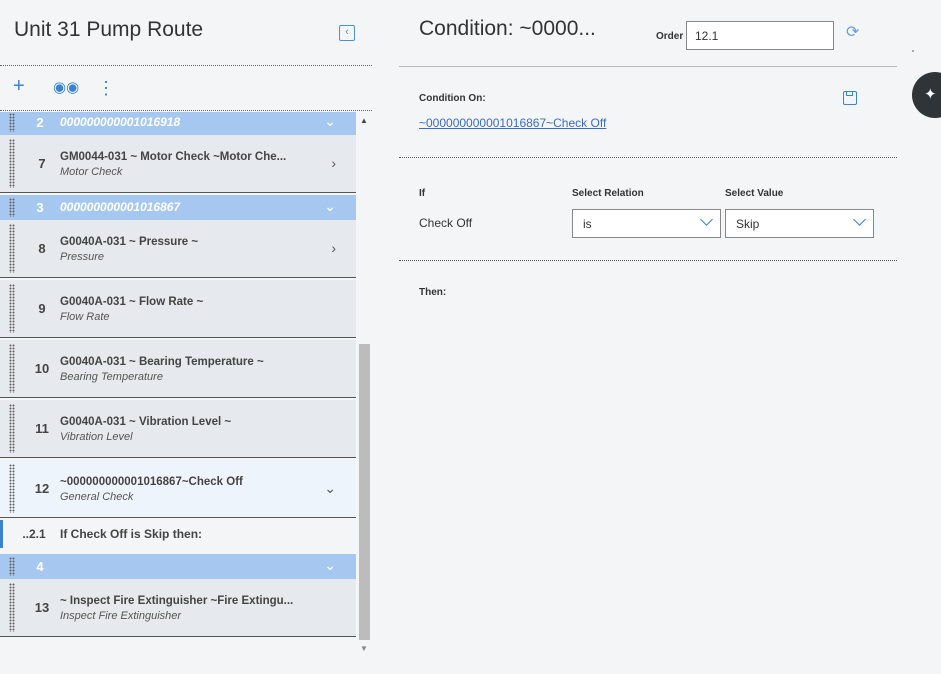 Image resolution: width=941 pixels, height=674 pixels. Describe the element at coordinates (82, 257) in the screenshot. I see `item-subtitle: Pressure` at that location.